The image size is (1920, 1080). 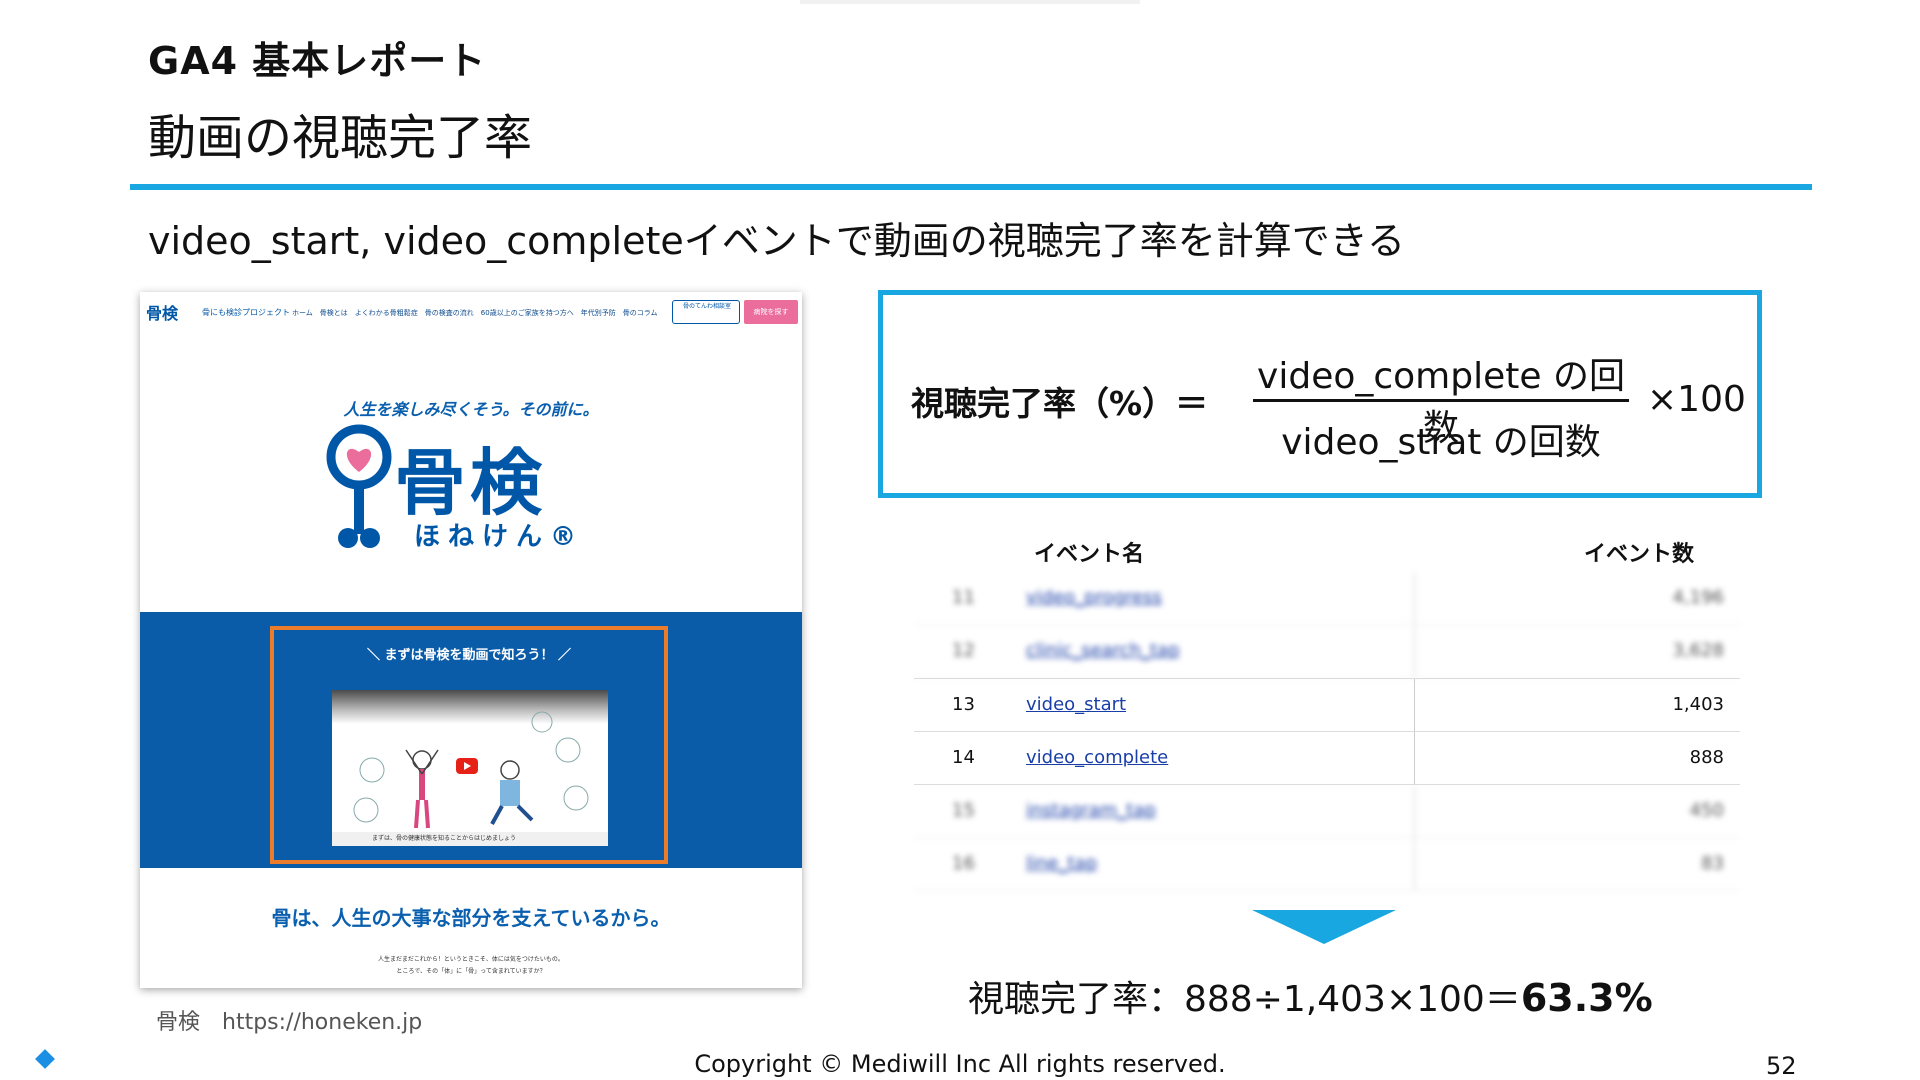 What do you see at coordinates (470, 483) in the screenshot?
I see `logo-main-text: 骨検` at bounding box center [470, 483].